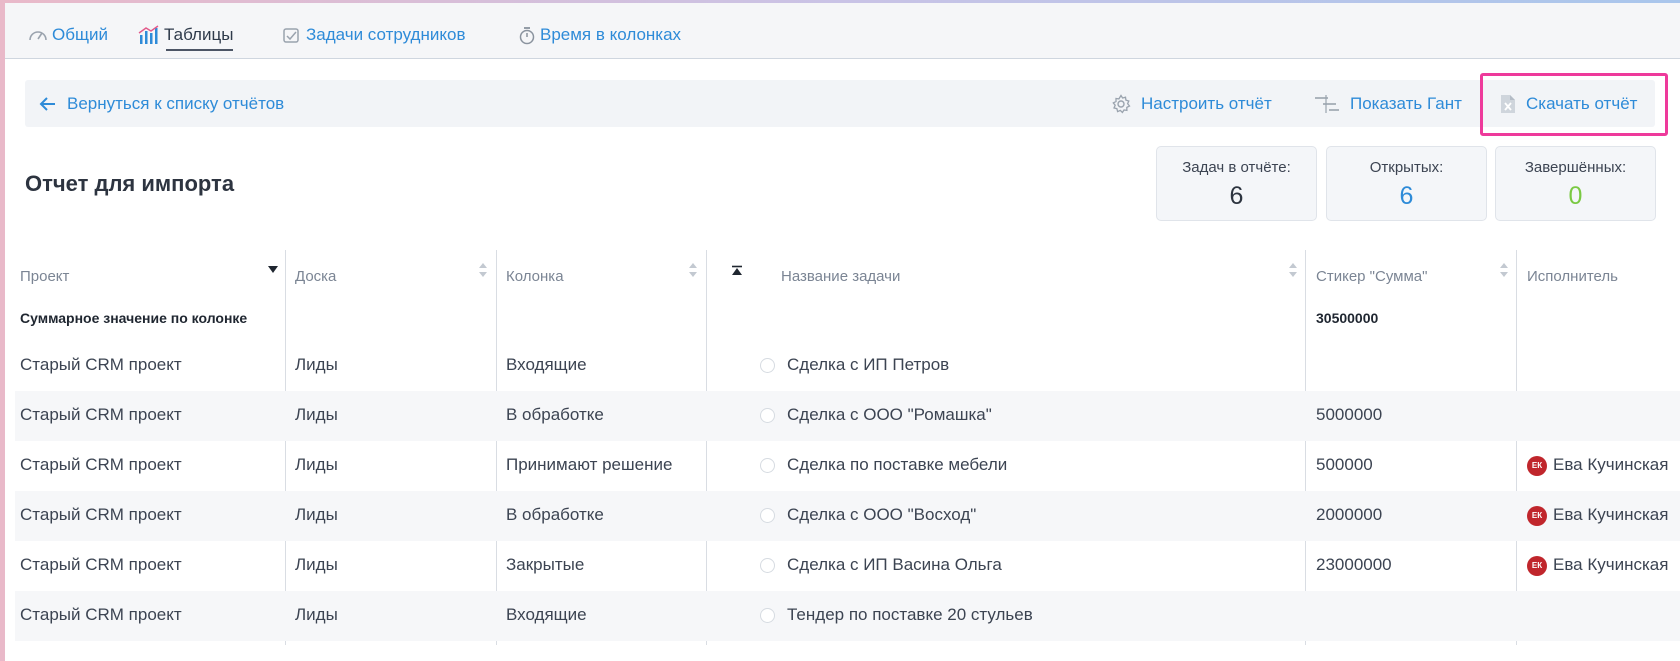  I want to click on cell-column: Принимают решение, so click(589, 464).